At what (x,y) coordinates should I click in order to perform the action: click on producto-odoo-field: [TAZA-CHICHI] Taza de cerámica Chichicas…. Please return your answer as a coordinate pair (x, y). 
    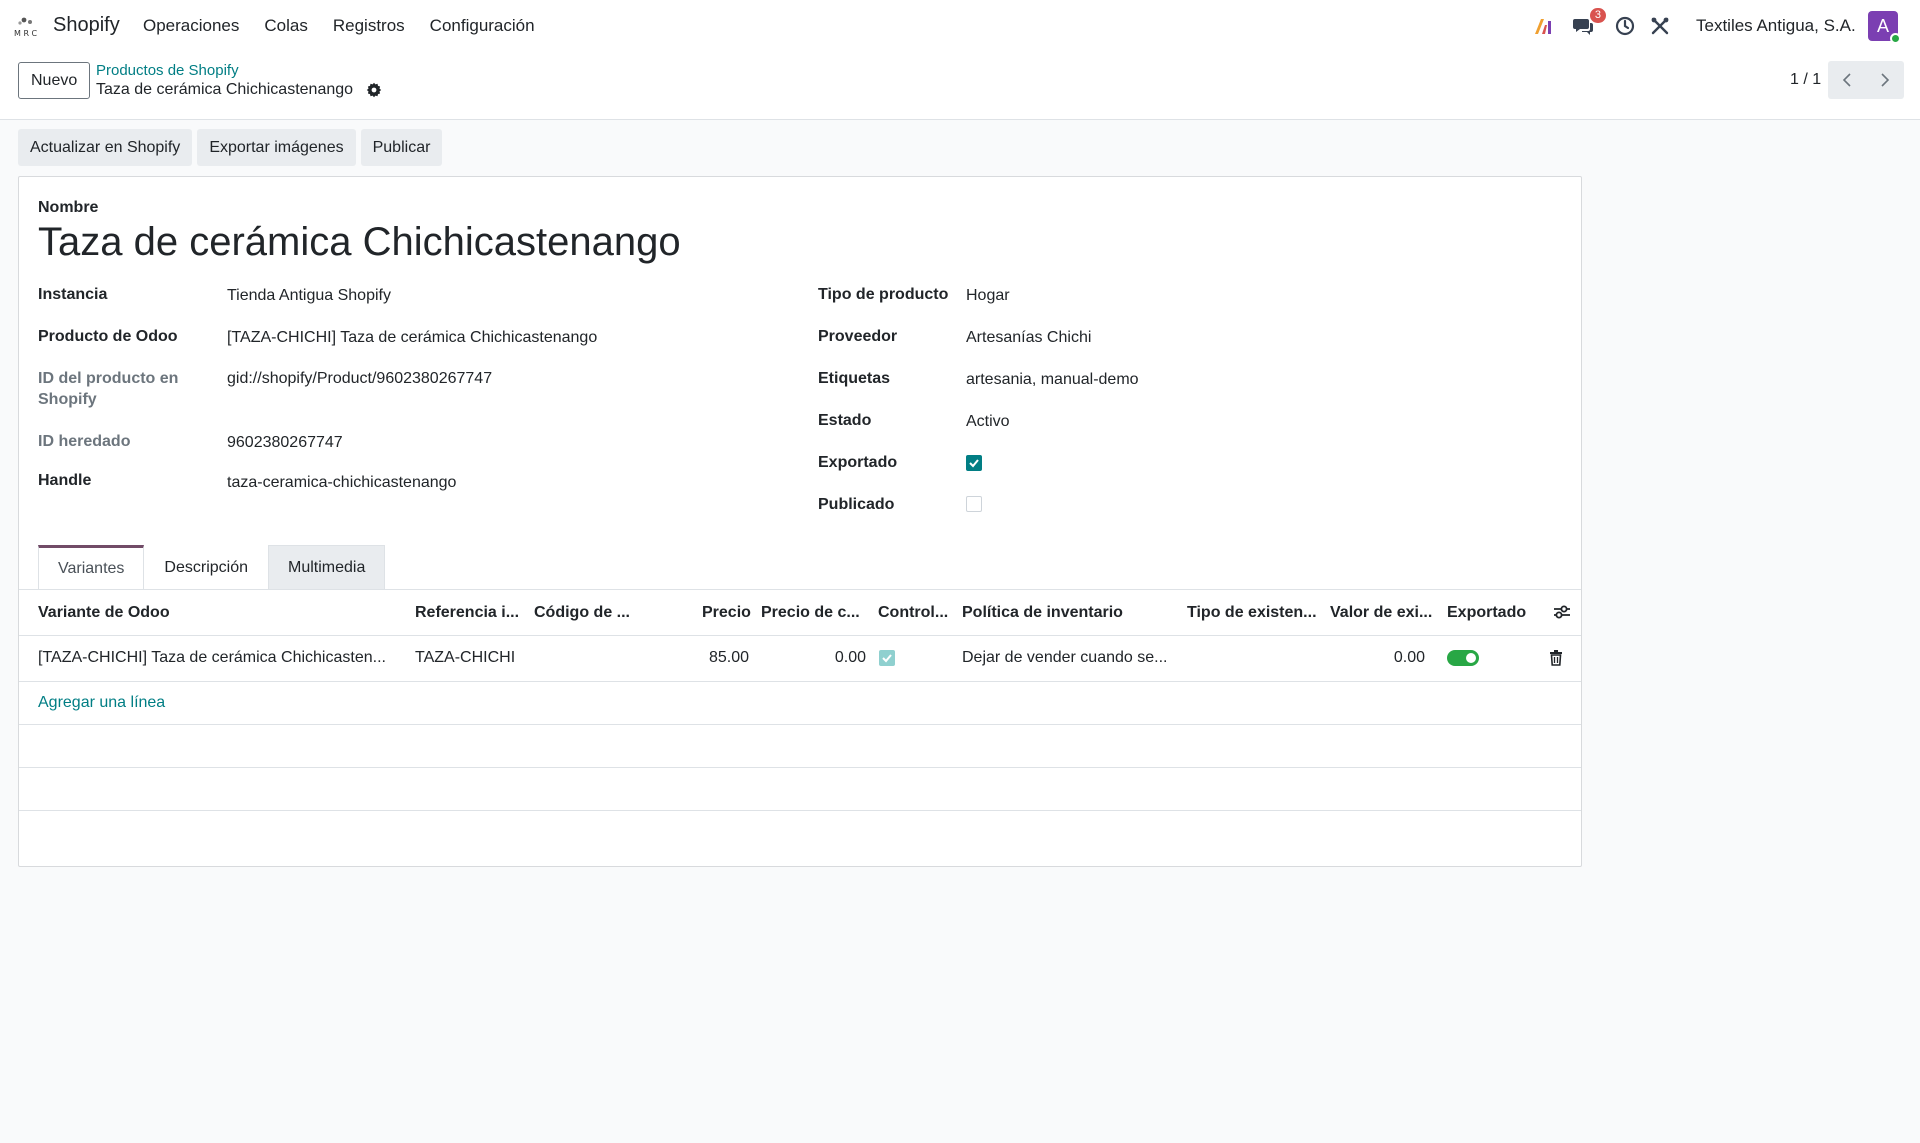
    Looking at the image, I should click on (412, 338).